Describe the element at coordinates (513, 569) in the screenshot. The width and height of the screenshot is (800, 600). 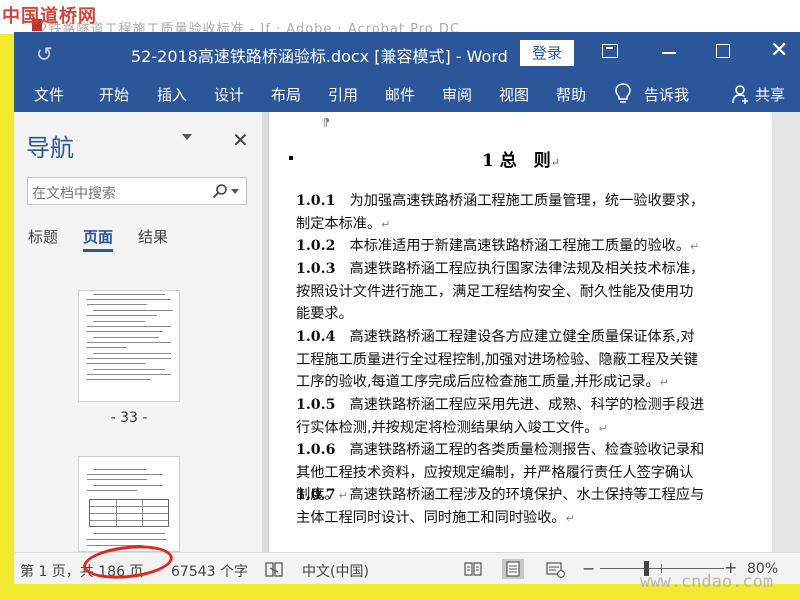
I see `print-layout-icon` at that location.